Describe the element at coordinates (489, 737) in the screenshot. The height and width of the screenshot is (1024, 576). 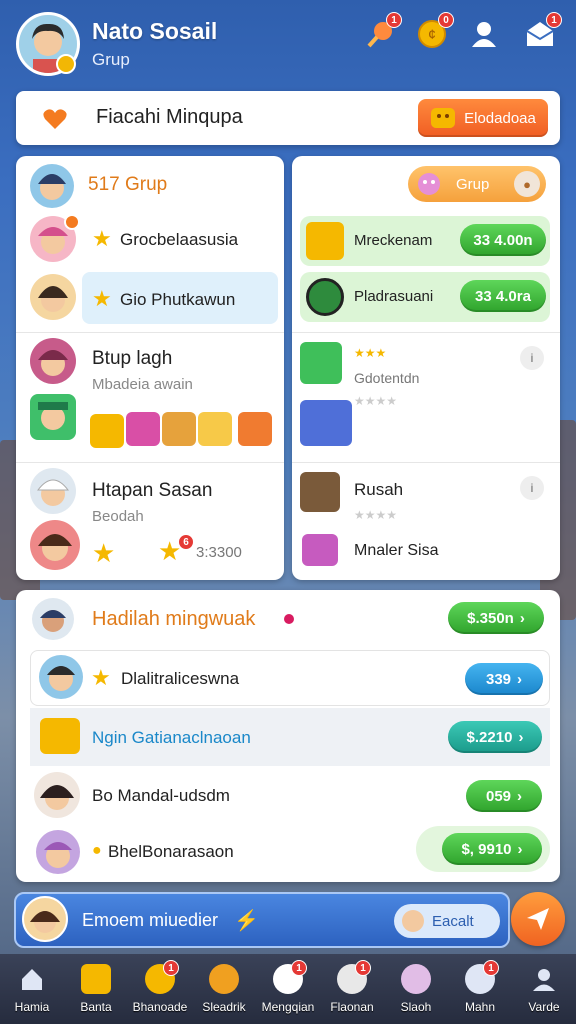
I see `row-price: $.2210` at that location.